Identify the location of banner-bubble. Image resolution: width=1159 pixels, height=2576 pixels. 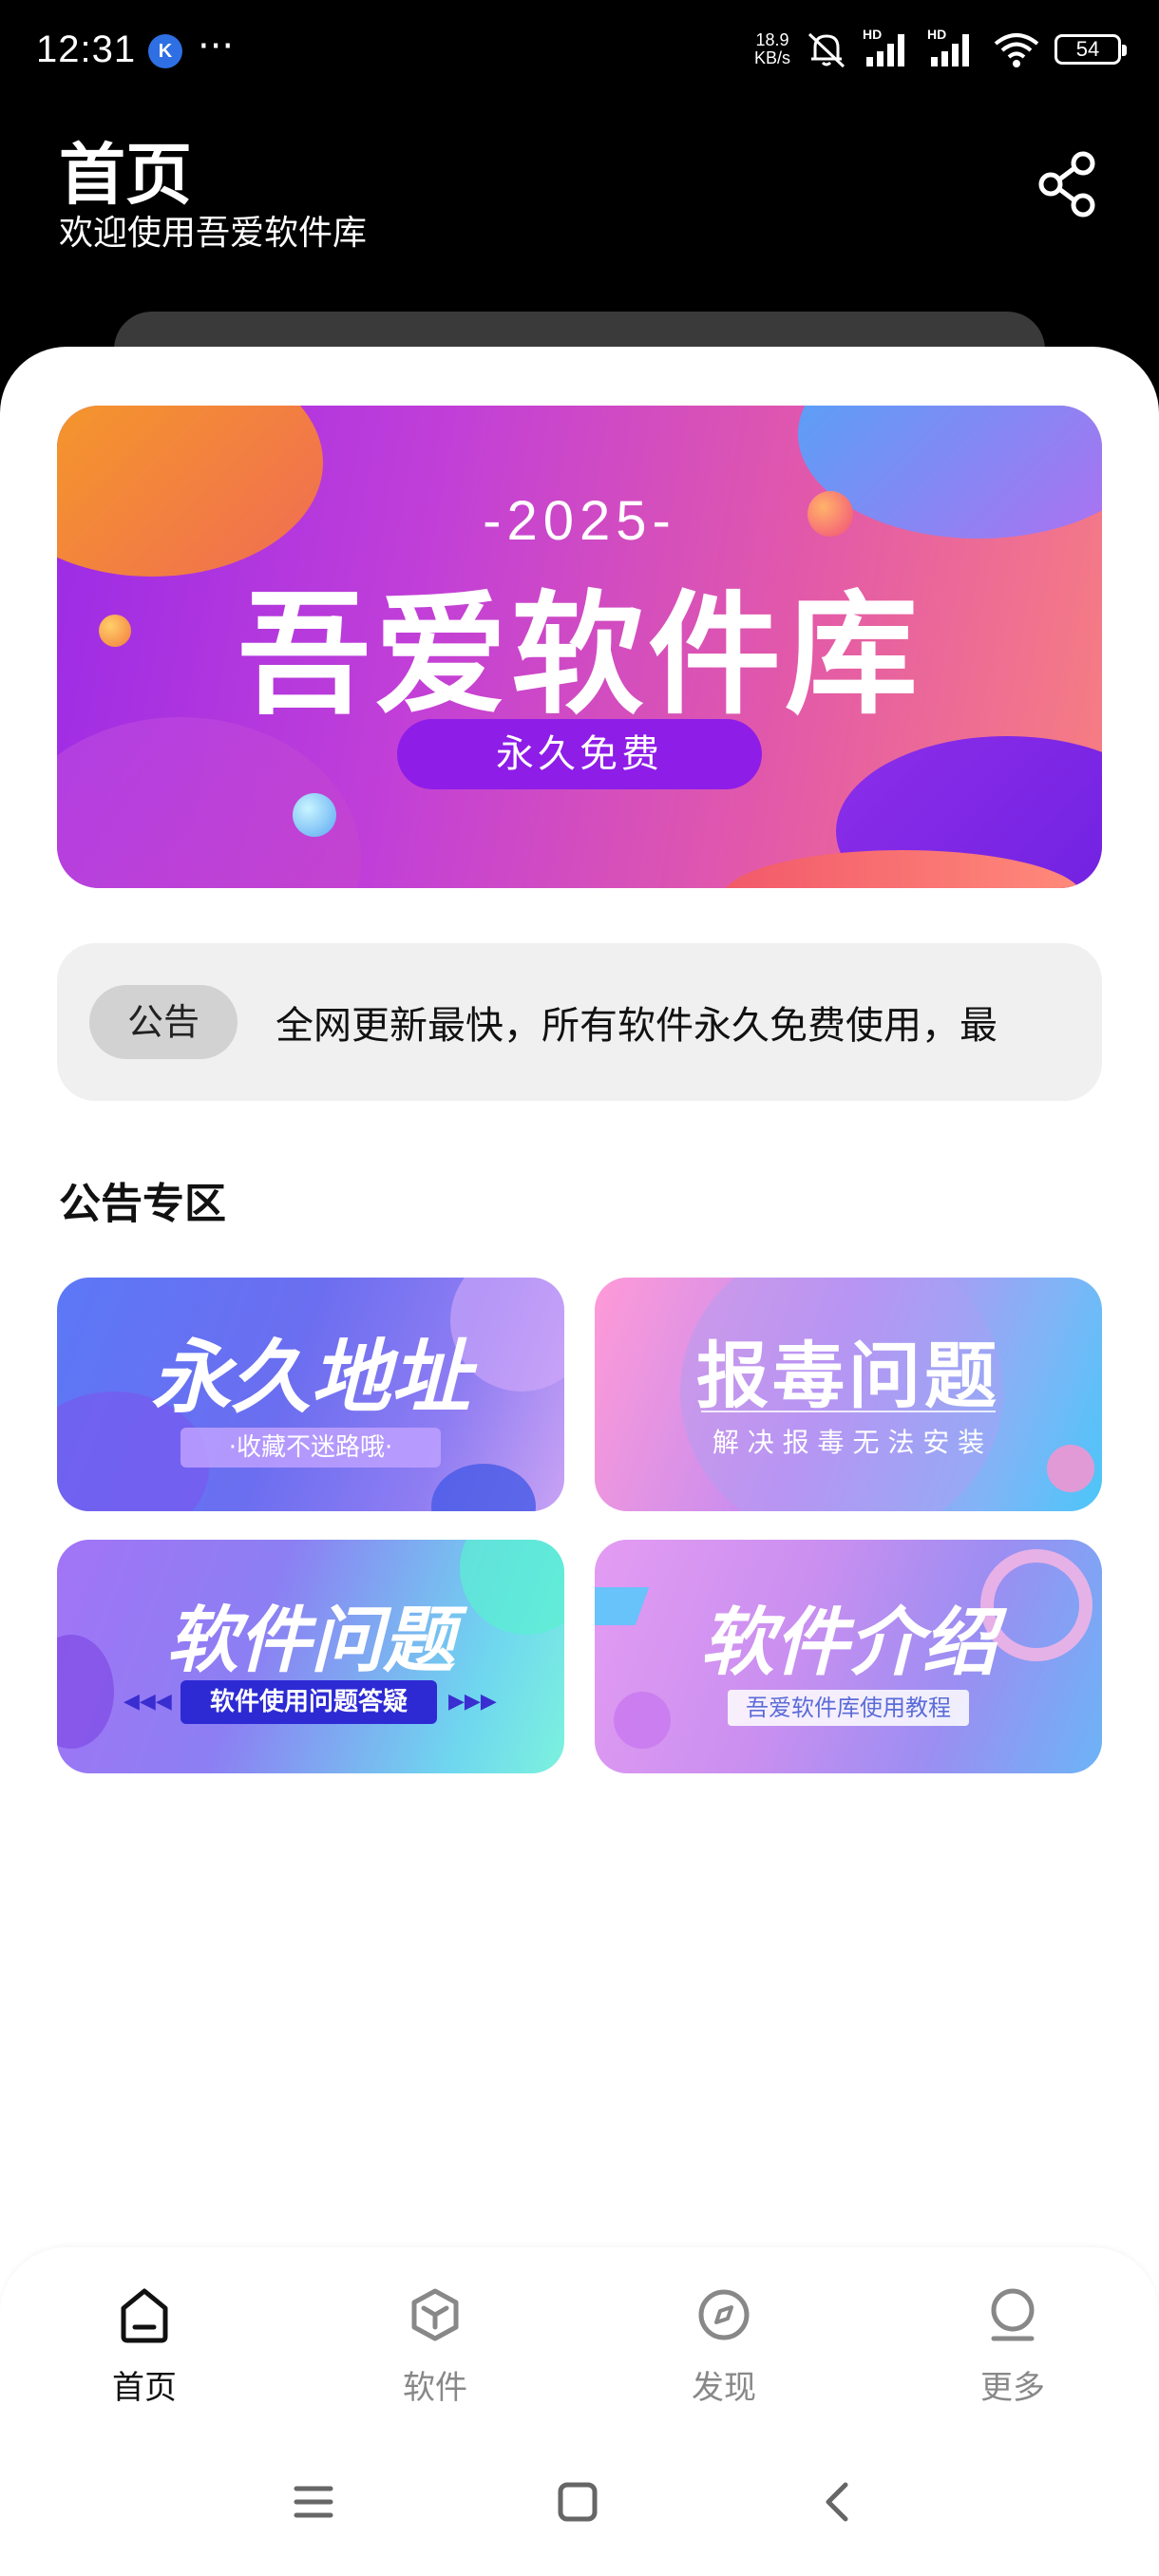
(314, 815).